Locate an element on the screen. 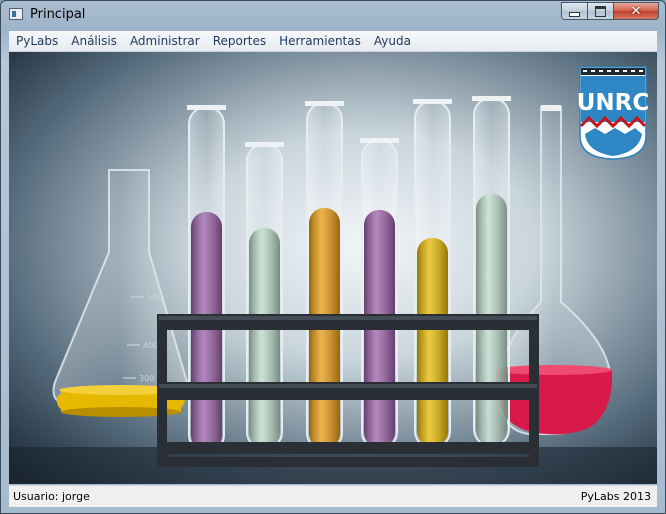 The image size is (666, 514). menu-pylabs: PyLabs is located at coordinates (37, 41).